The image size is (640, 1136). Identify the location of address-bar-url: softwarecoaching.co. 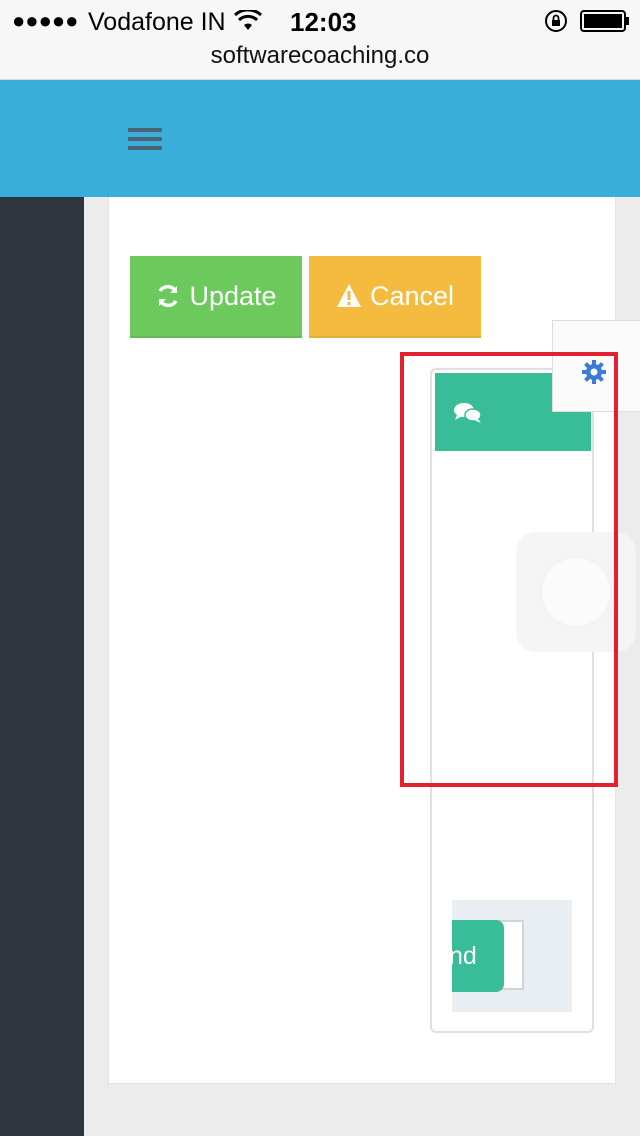
(320, 56).